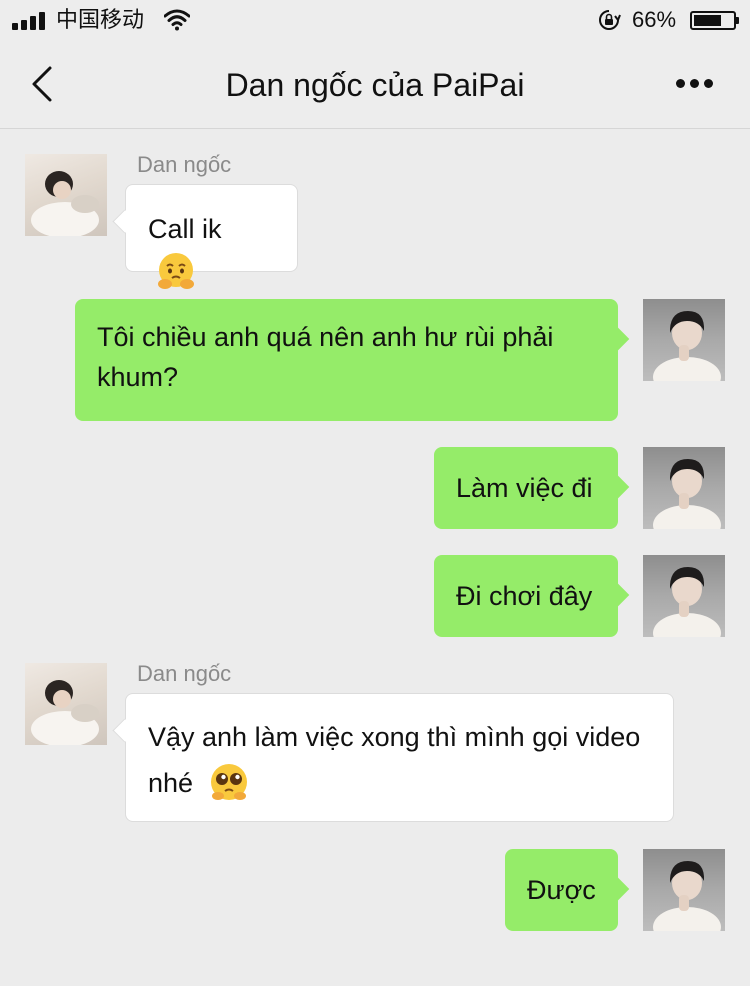 The width and height of the screenshot is (750, 986). Describe the element at coordinates (375, 20) in the screenshot. I see `status-bar: 中国移动 66%` at that location.